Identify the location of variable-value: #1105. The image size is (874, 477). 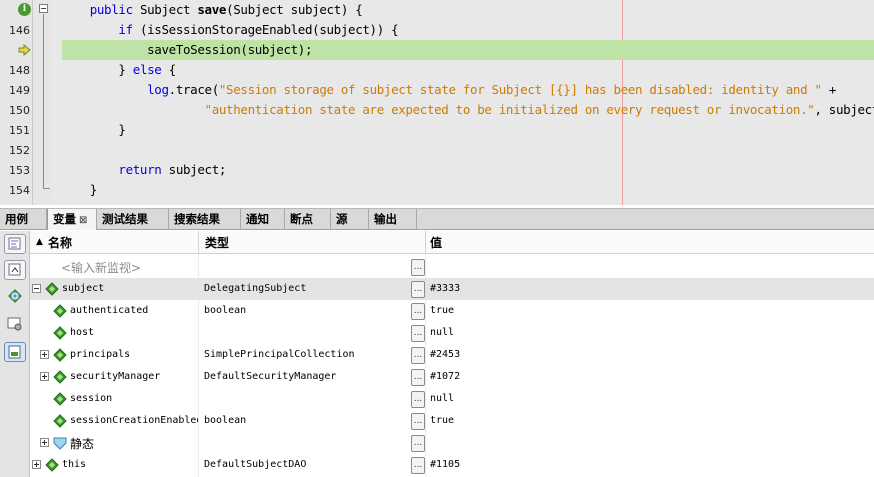
(445, 464).